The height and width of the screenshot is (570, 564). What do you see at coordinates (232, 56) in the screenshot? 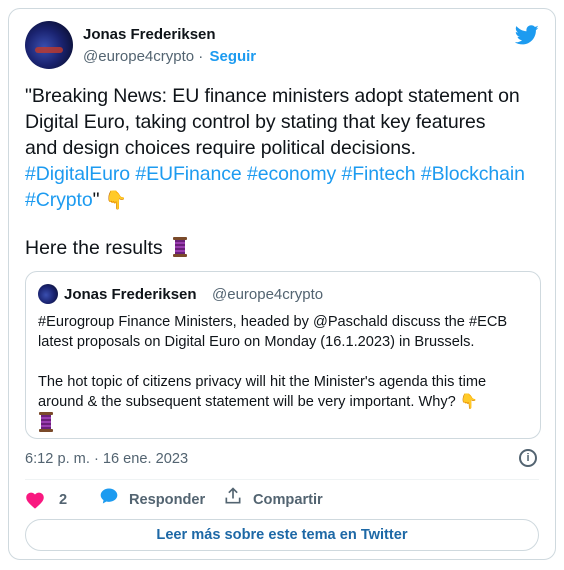
I see `follow-link: Seguir` at bounding box center [232, 56].